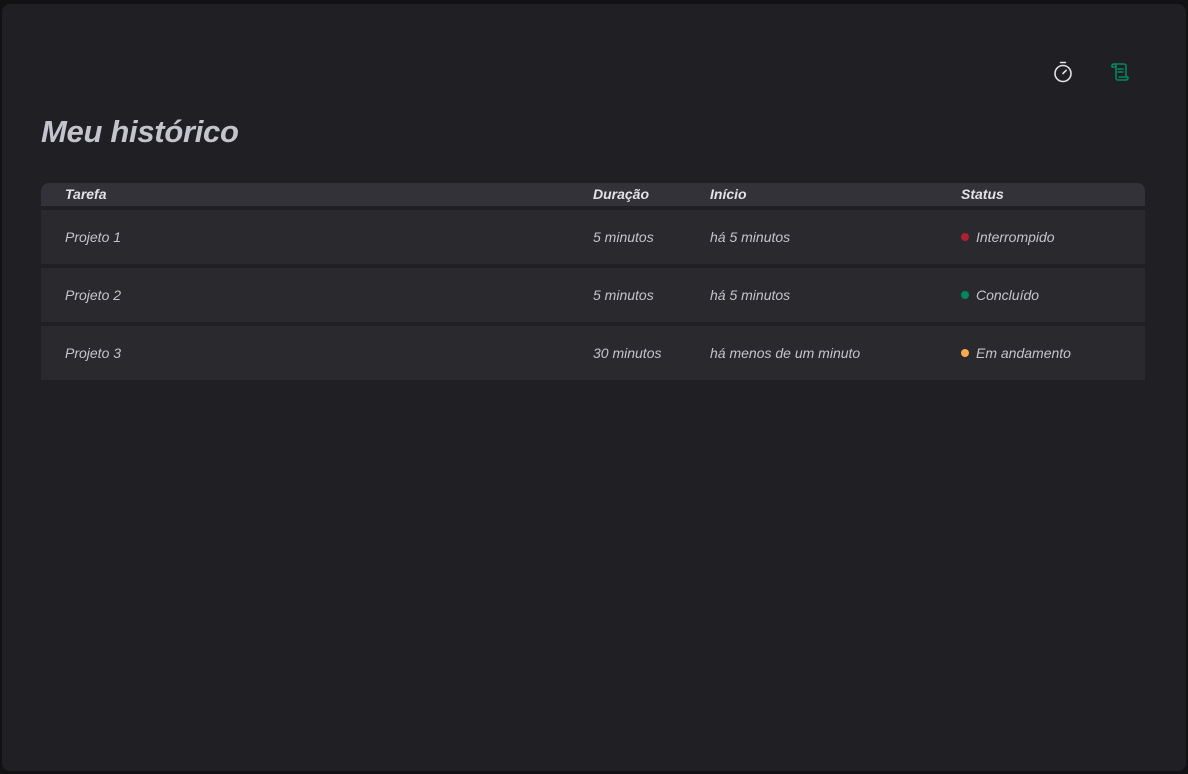 The height and width of the screenshot is (774, 1188). Describe the element at coordinates (140, 131) in the screenshot. I see `page-title: Meu histórico` at that location.